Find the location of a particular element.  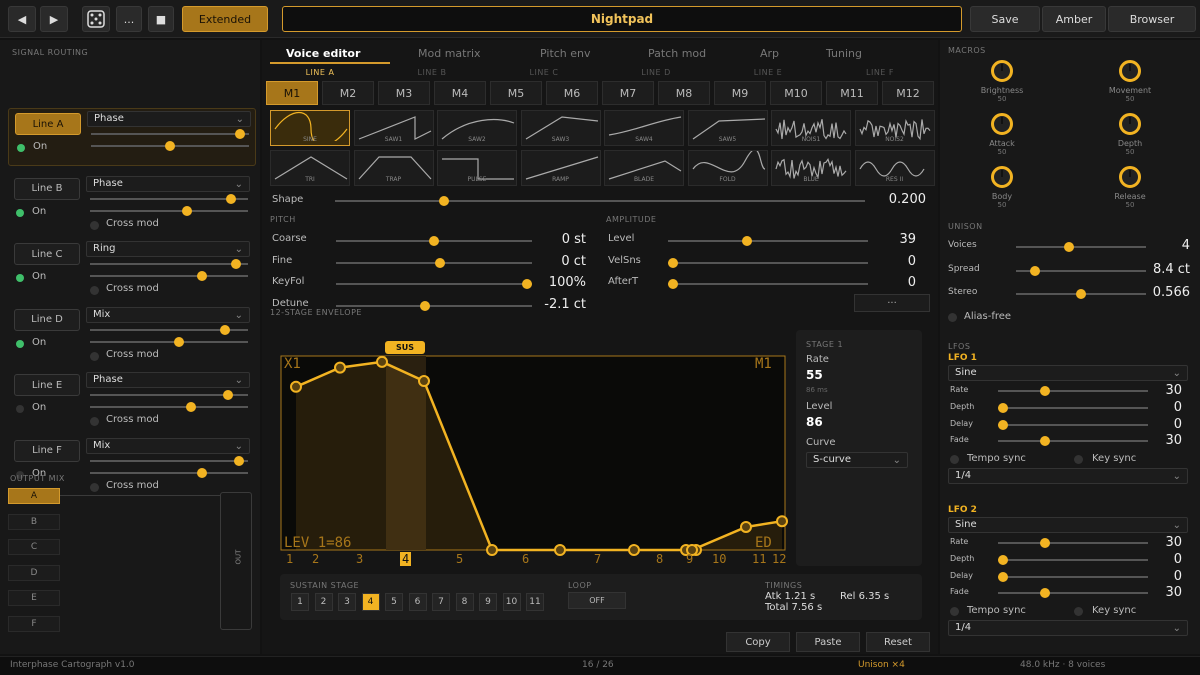

wave-nois2: NOIS2 is located at coordinates (895, 128).